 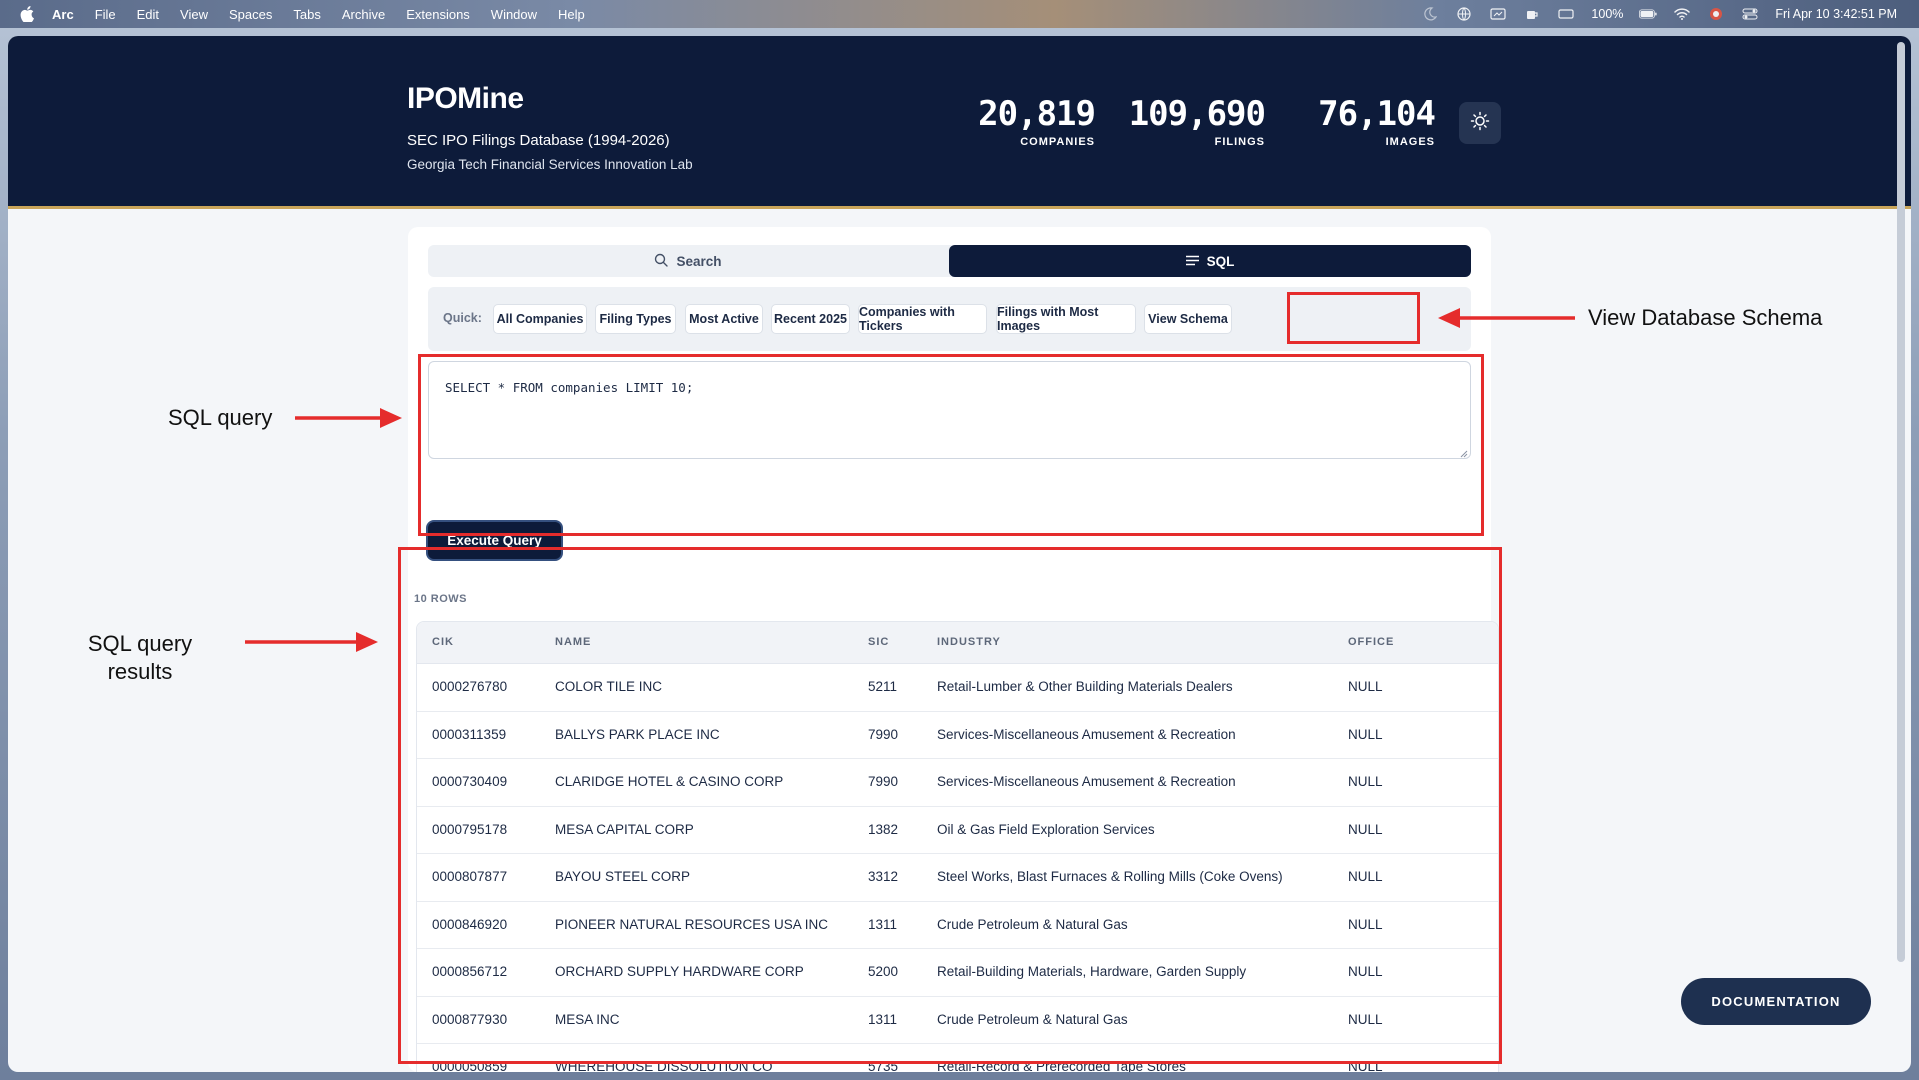 What do you see at coordinates (669, 781) in the screenshot?
I see `cell-name: CLARIDGE HOTEL & CASINO CORP` at bounding box center [669, 781].